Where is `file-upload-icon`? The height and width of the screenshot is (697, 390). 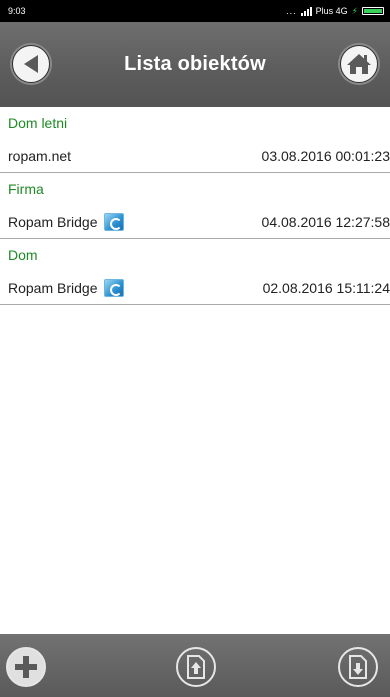 file-upload-icon is located at coordinates (196, 667).